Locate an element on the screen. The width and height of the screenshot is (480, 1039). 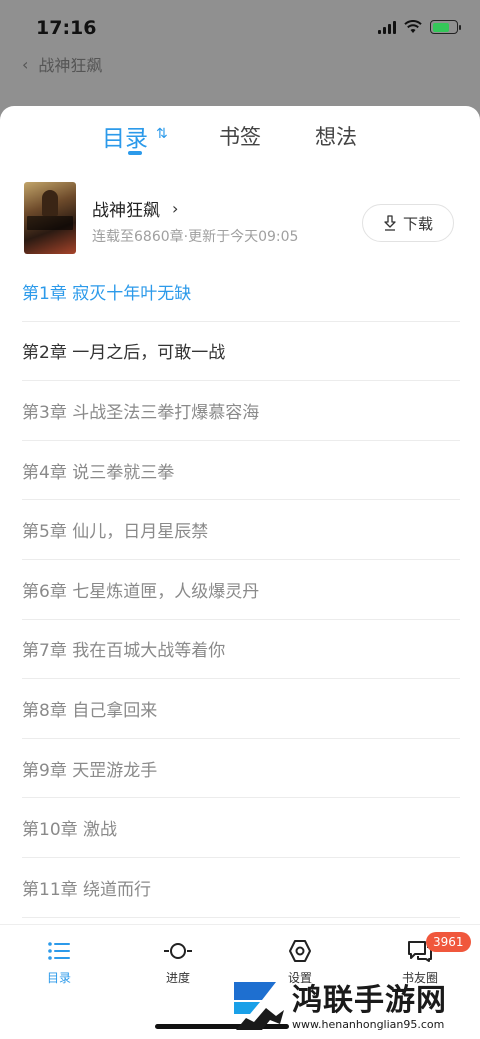
status-icons is located at coordinates (419, 27).